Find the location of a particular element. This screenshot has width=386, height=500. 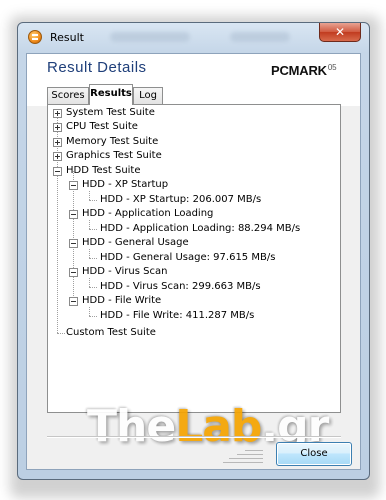

result-xp-startup: HDD - XP Startup: 206.007 MB/s is located at coordinates (180, 200).